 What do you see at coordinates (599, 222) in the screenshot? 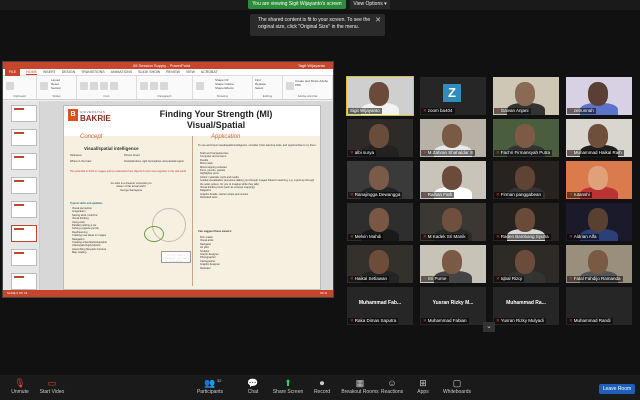
I see `participant-tile: ✕Aldrian Alfa` at bounding box center [599, 222].